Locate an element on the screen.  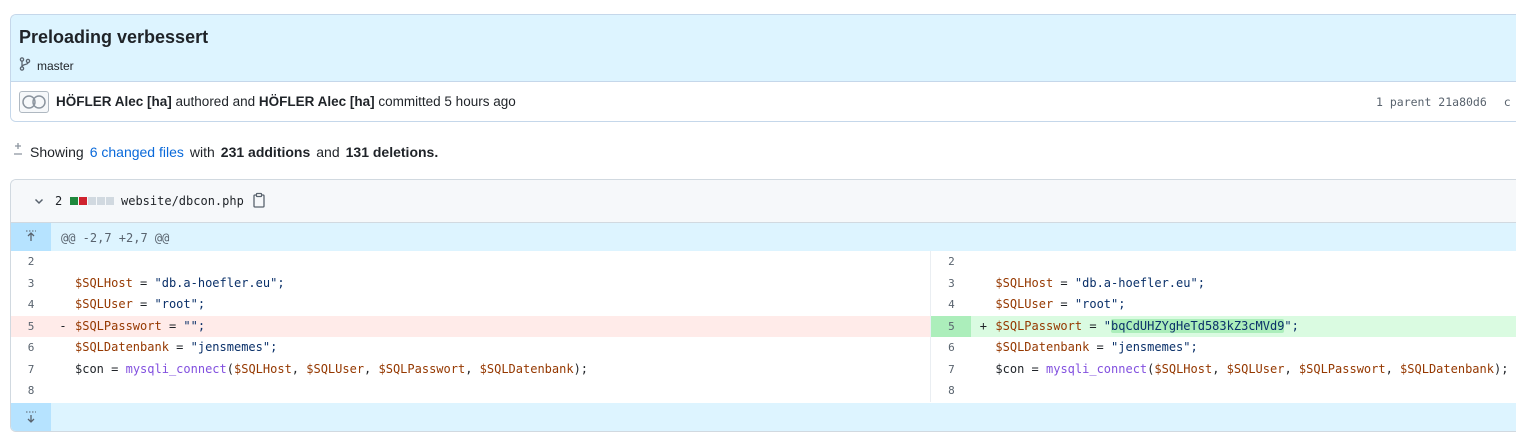
hunk-header: @@ -2,7 +2,7 @@ is located at coordinates (763, 237).